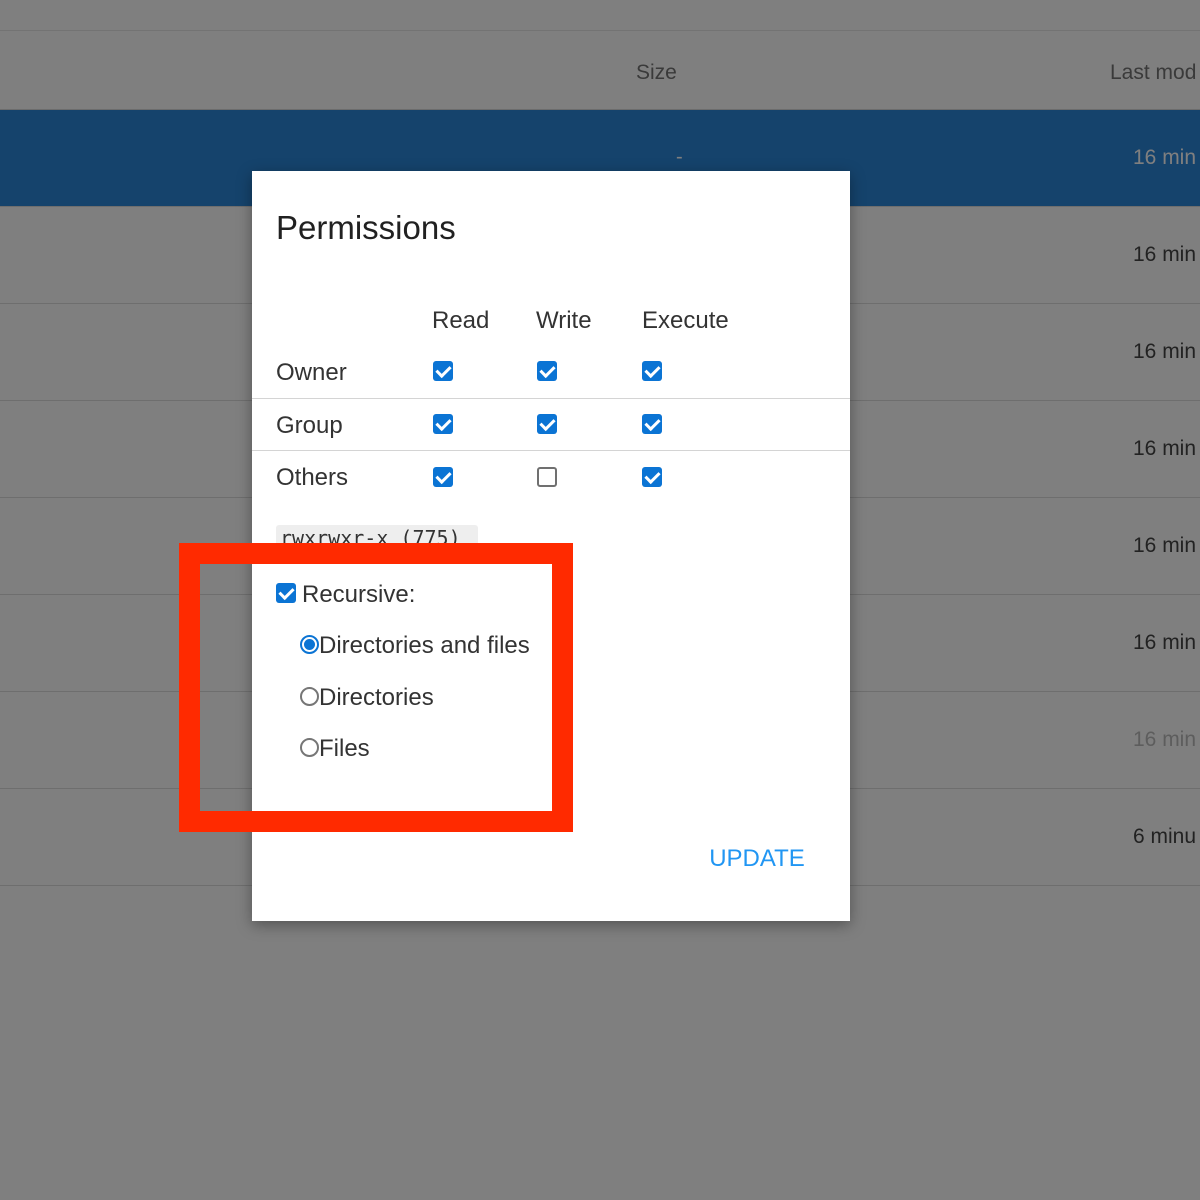 The height and width of the screenshot is (1200, 1200). I want to click on radio-selected-icon, so click(309, 644).